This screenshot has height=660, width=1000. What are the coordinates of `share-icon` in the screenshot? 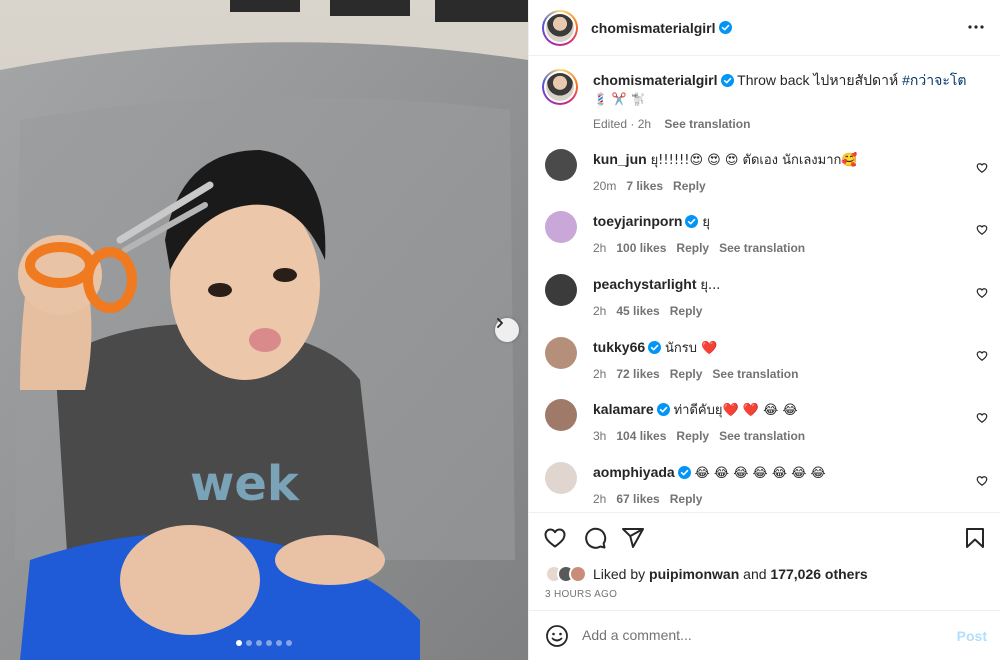 It's located at (633, 538).